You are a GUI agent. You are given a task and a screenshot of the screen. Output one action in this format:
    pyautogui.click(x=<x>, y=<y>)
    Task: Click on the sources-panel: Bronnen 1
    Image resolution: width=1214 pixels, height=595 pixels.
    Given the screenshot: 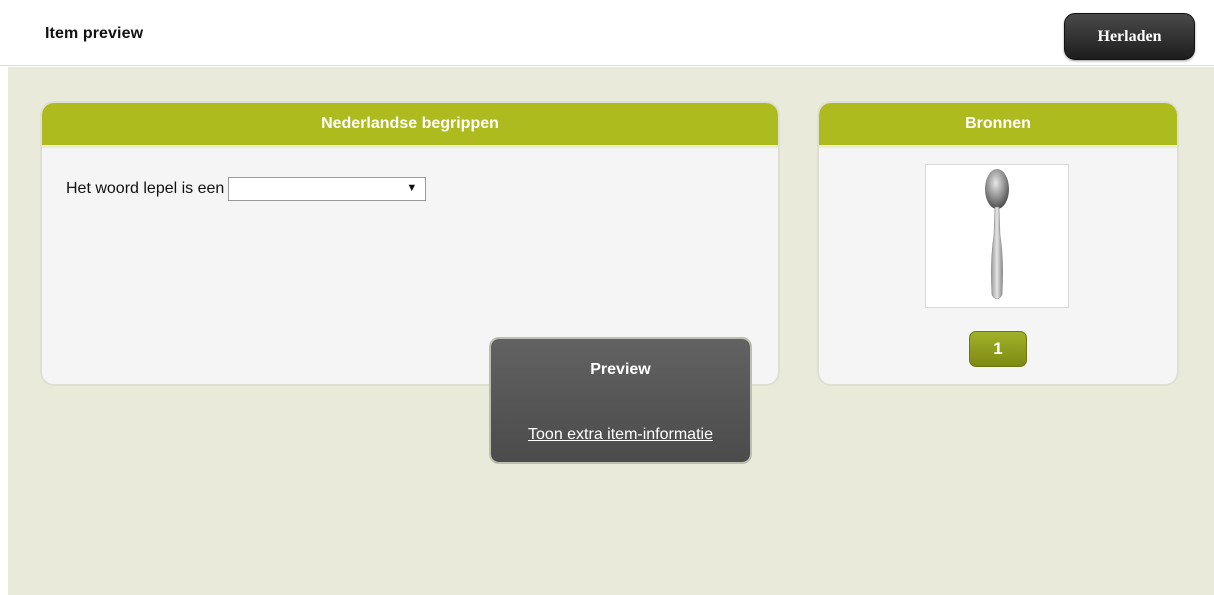 What is the action you would take?
    pyautogui.click(x=998, y=243)
    